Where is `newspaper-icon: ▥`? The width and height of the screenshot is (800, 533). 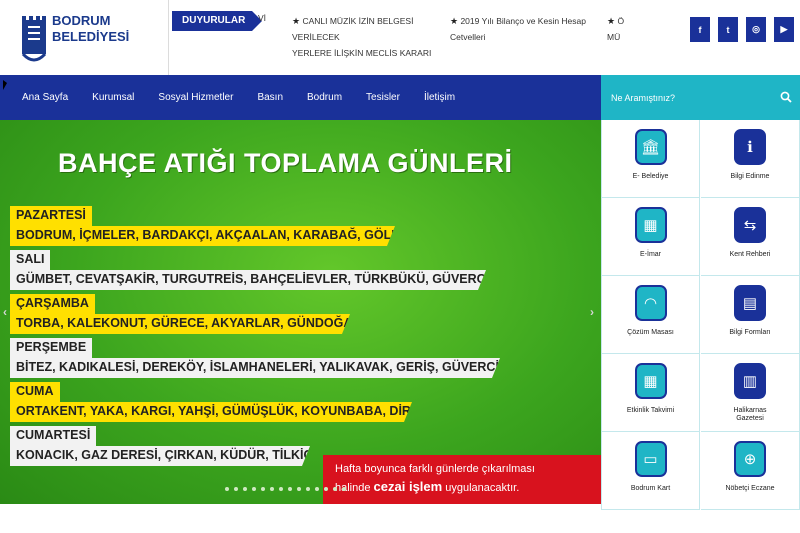 newspaper-icon: ▥ is located at coordinates (750, 381).